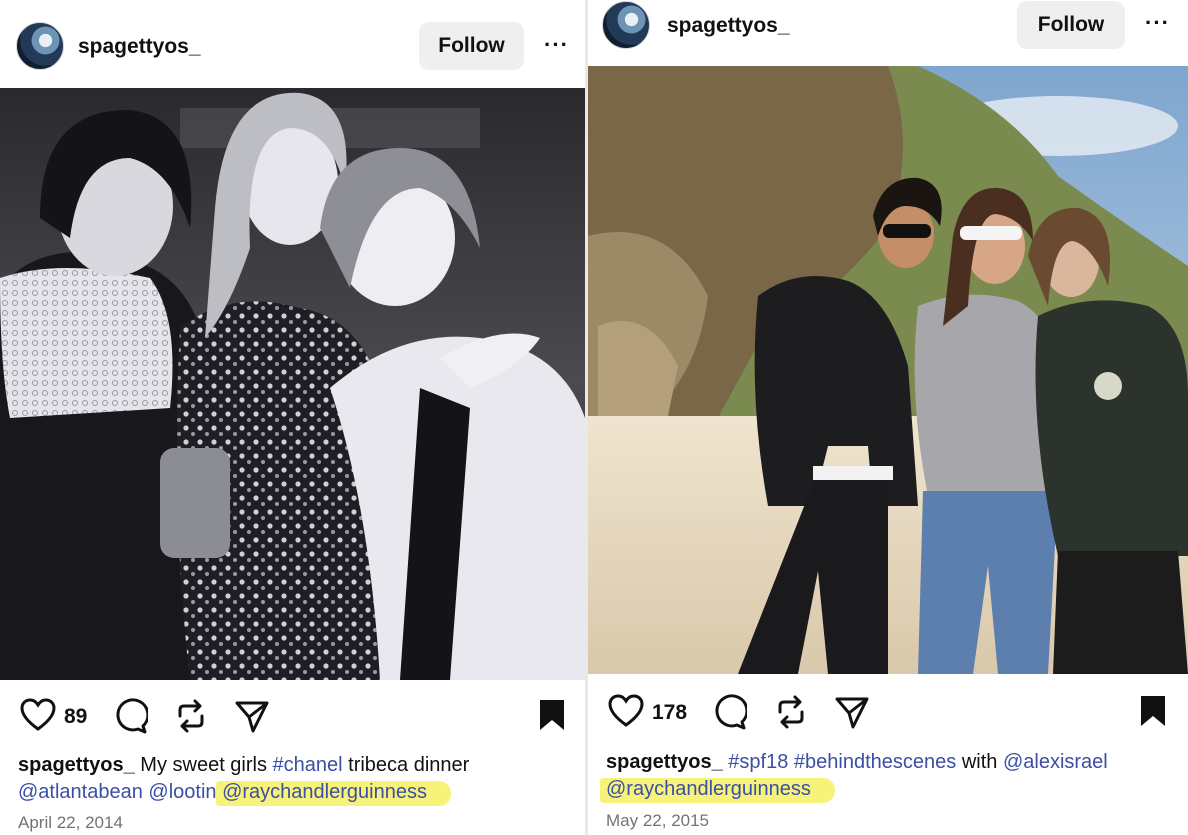  What do you see at coordinates (70, 822) in the screenshot?
I see `post-date: April 22, 2014` at bounding box center [70, 822].